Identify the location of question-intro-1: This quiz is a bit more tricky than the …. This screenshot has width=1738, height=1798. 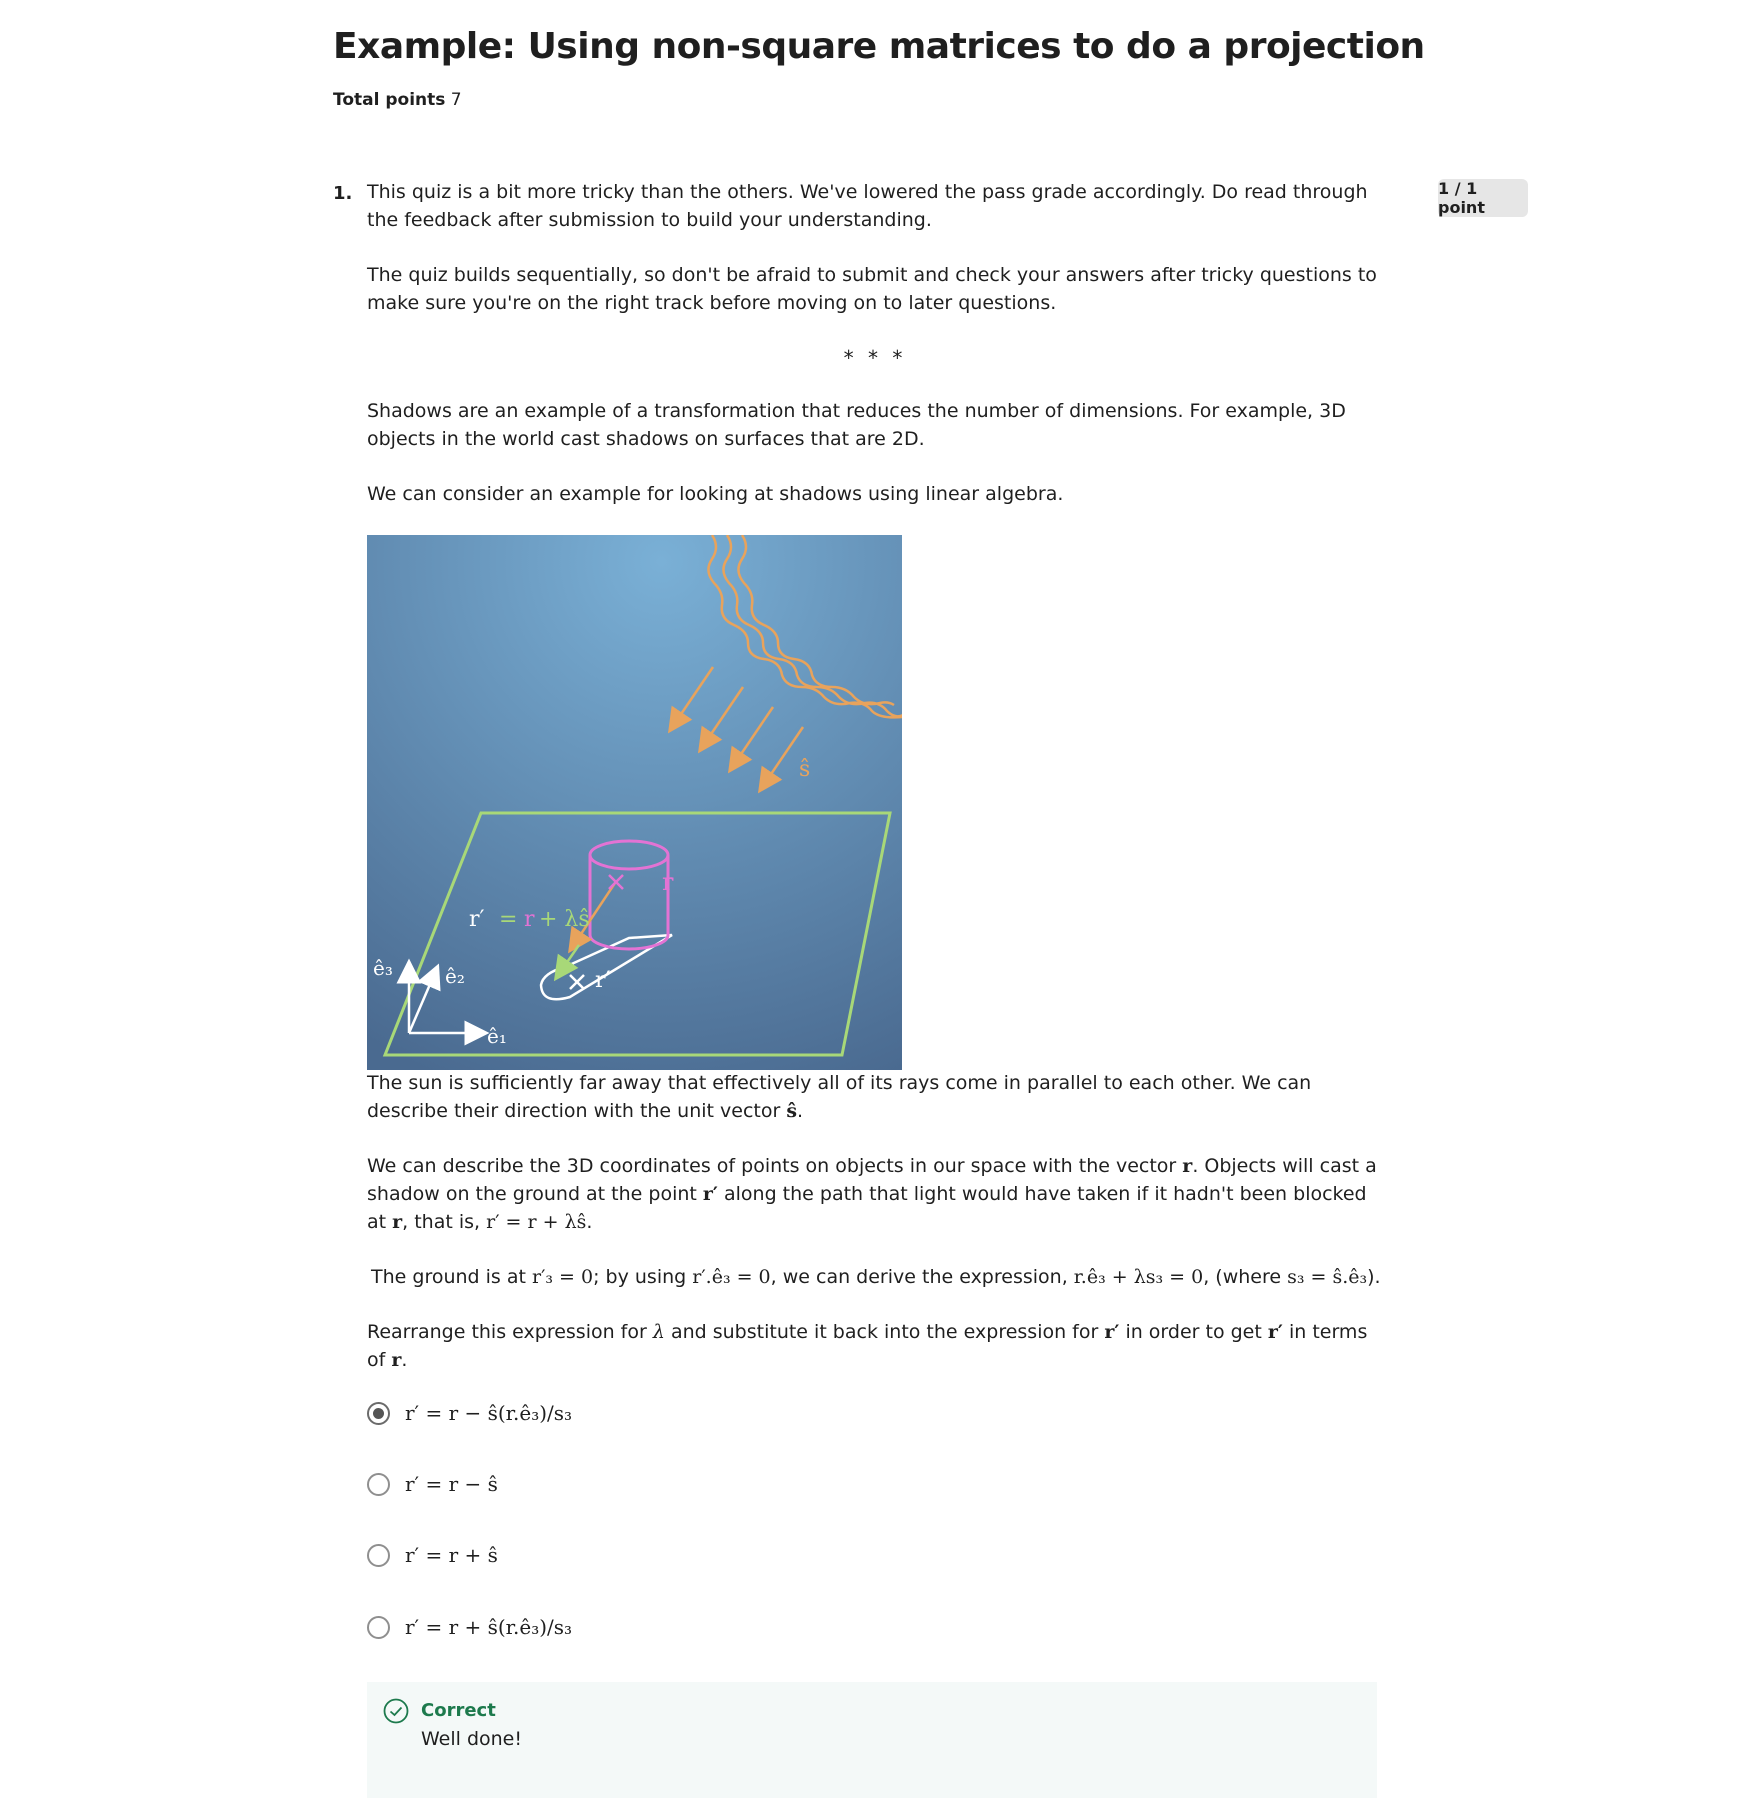
(875, 206).